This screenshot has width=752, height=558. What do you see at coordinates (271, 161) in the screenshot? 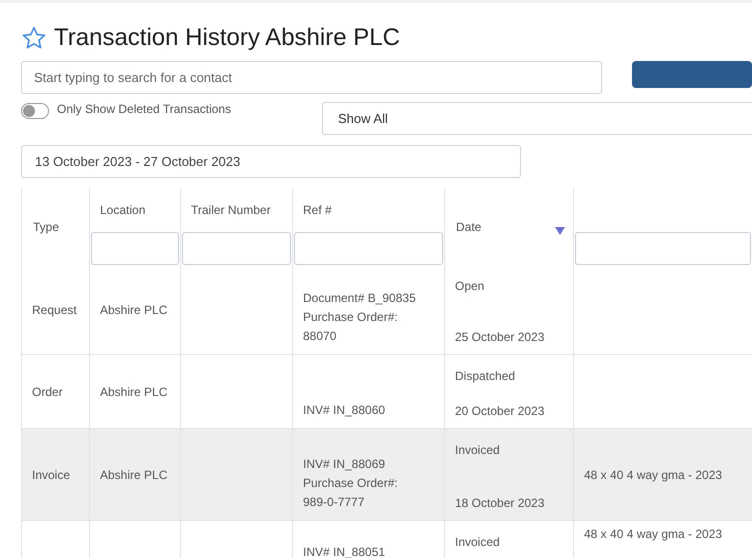
I see `date-range-field: 13 October 2023 - 27 October 2023` at bounding box center [271, 161].